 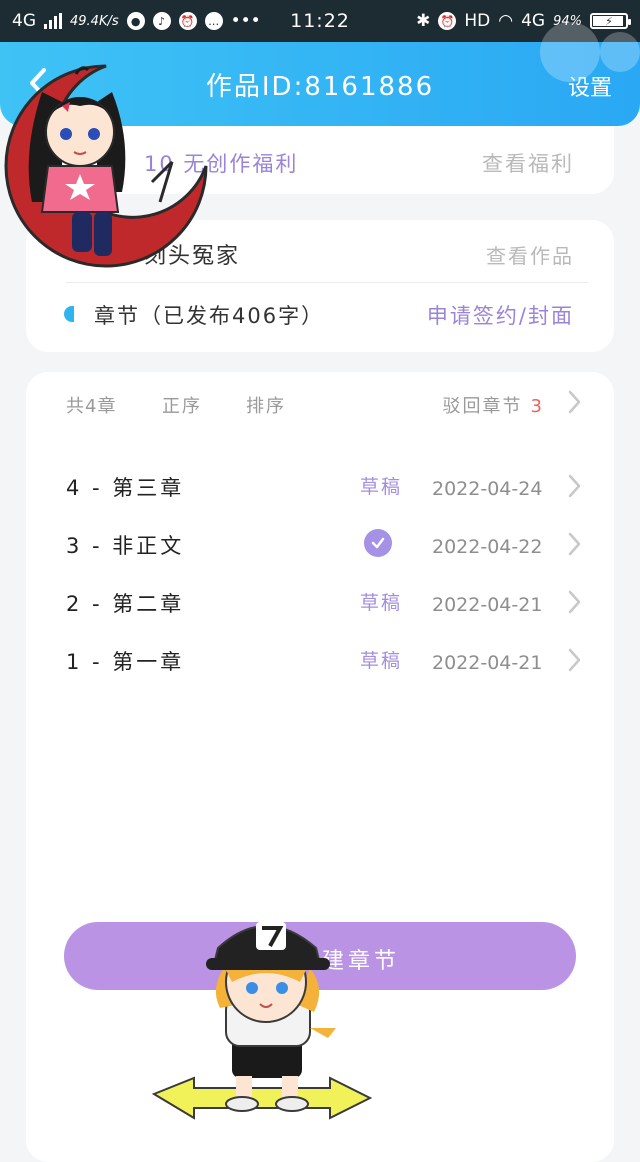 What do you see at coordinates (530, 254) in the screenshot?
I see `view-work-link: 查看作品` at bounding box center [530, 254].